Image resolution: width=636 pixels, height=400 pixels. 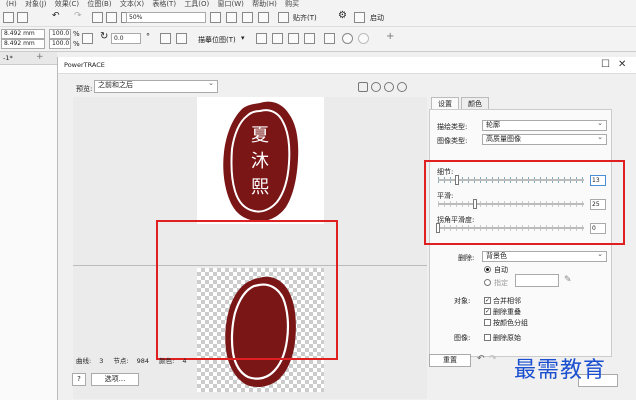 I want to click on trace-stats: 曲线: 3 节点: 984 颜色: 4, so click(x=135, y=360).